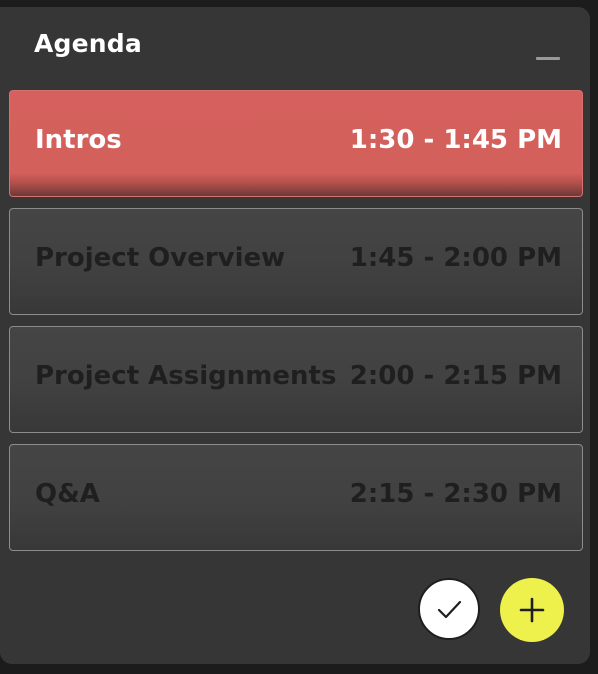  Describe the element at coordinates (548, 58) in the screenshot. I see `minimize-button` at that location.